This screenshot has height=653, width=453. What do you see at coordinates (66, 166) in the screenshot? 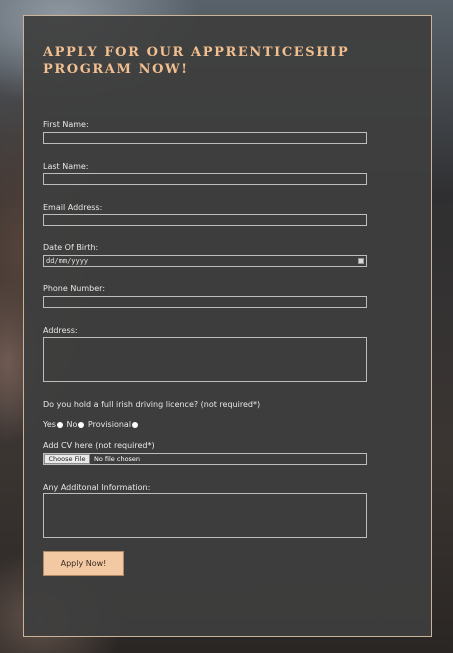
I see `last-name-label: Last Name:` at bounding box center [66, 166].